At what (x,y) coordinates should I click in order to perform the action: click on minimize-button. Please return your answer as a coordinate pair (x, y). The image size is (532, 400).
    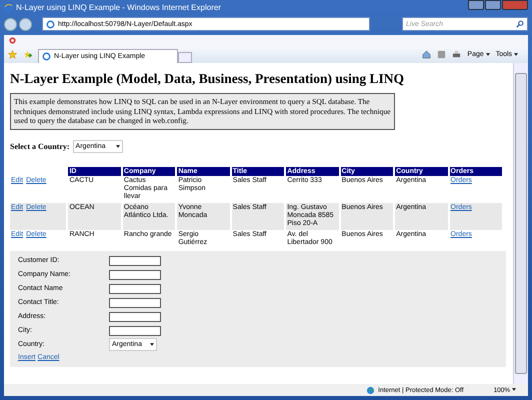
    Looking at the image, I should click on (476, 5).